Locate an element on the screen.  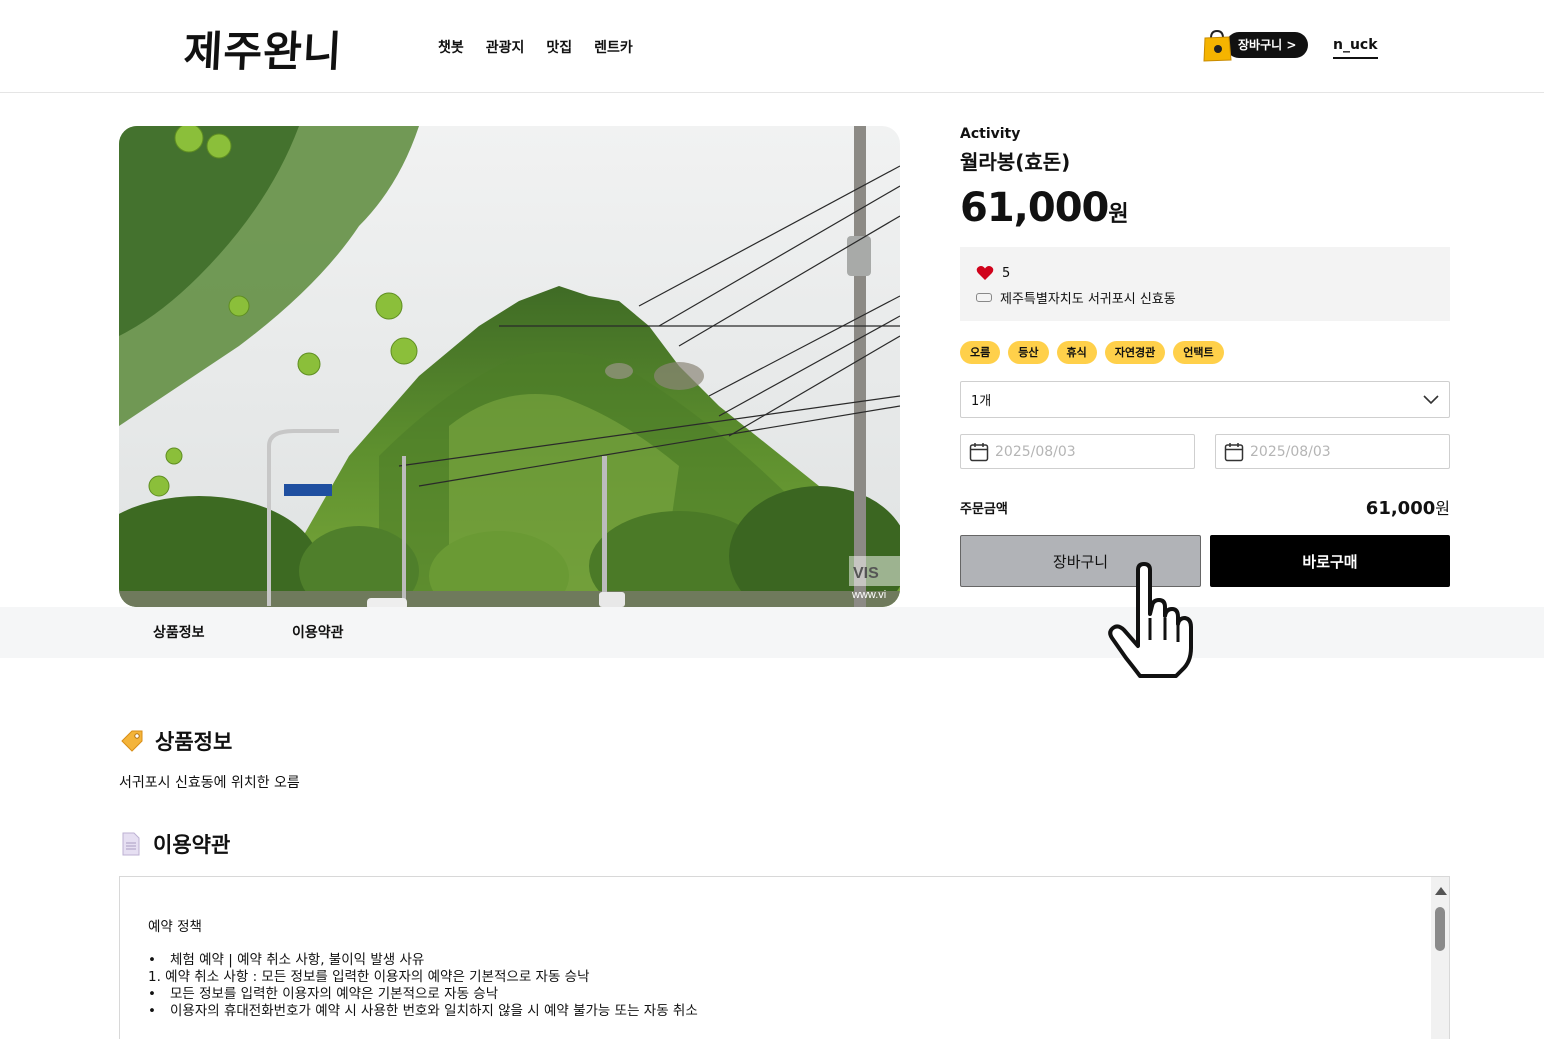
main-nav: 챗봇 관광지 맛집 렌트카 is located at coordinates (535, 47).